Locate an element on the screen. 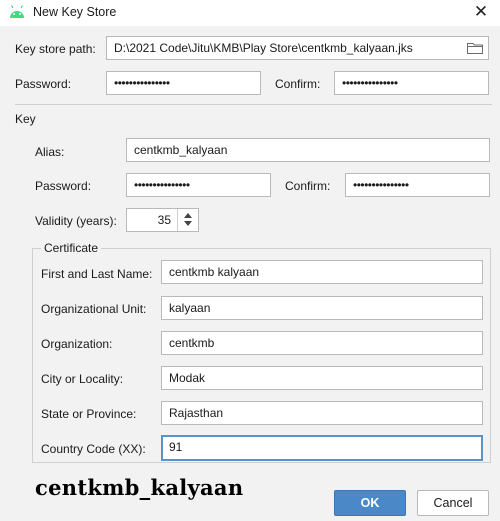 The image size is (500, 521). spin-down-icon is located at coordinates (188, 223).